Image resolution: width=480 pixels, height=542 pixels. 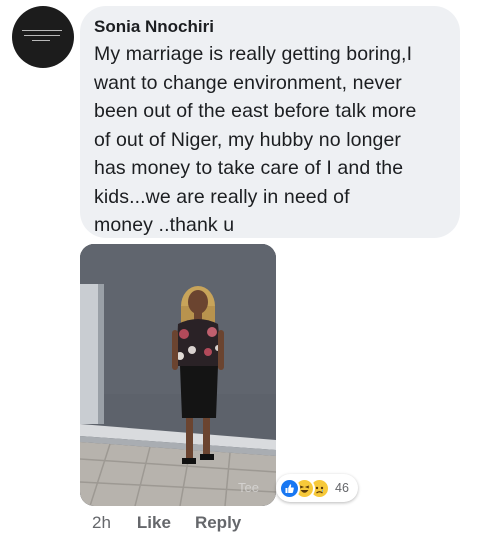 I want to click on comment-line: My marriage is really getting boring,I, so click(x=253, y=54).